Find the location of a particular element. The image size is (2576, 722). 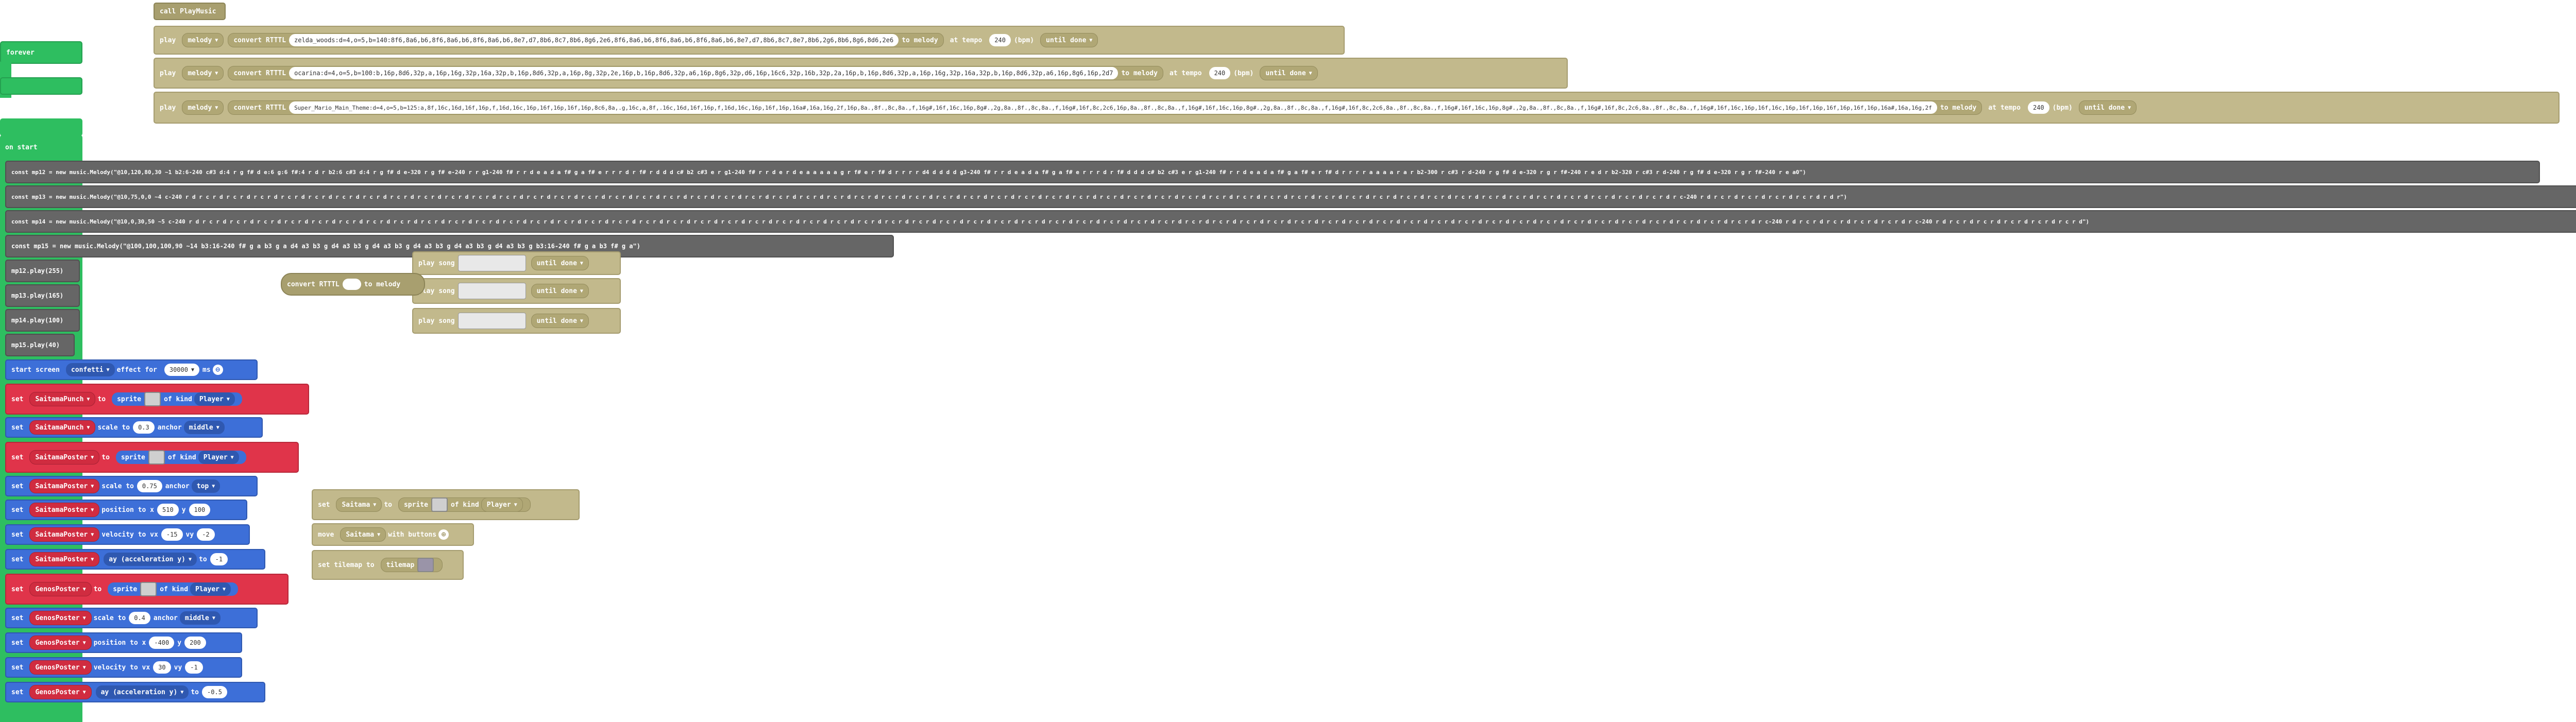

scale-input: 0.3 is located at coordinates (144, 427).